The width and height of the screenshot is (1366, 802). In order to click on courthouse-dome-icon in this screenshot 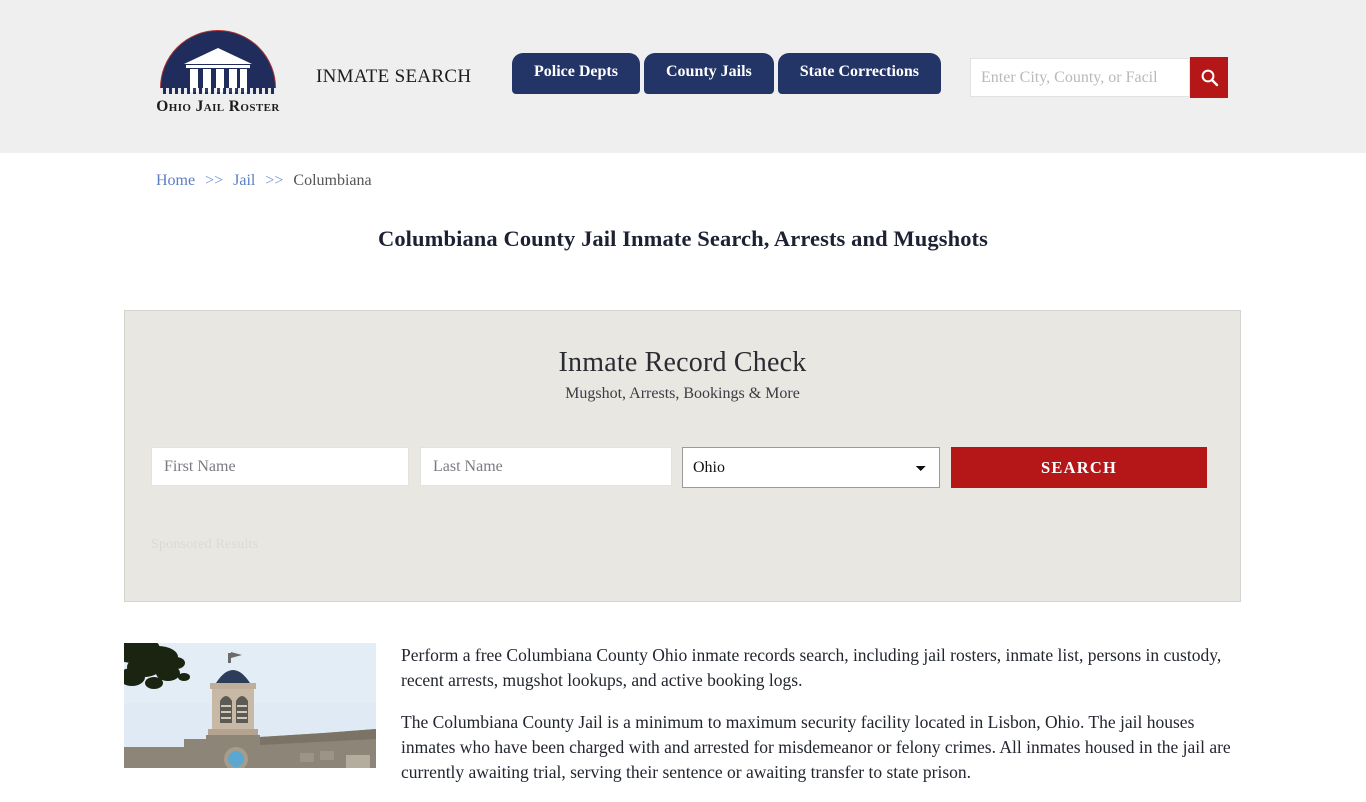, I will do `click(218, 61)`.